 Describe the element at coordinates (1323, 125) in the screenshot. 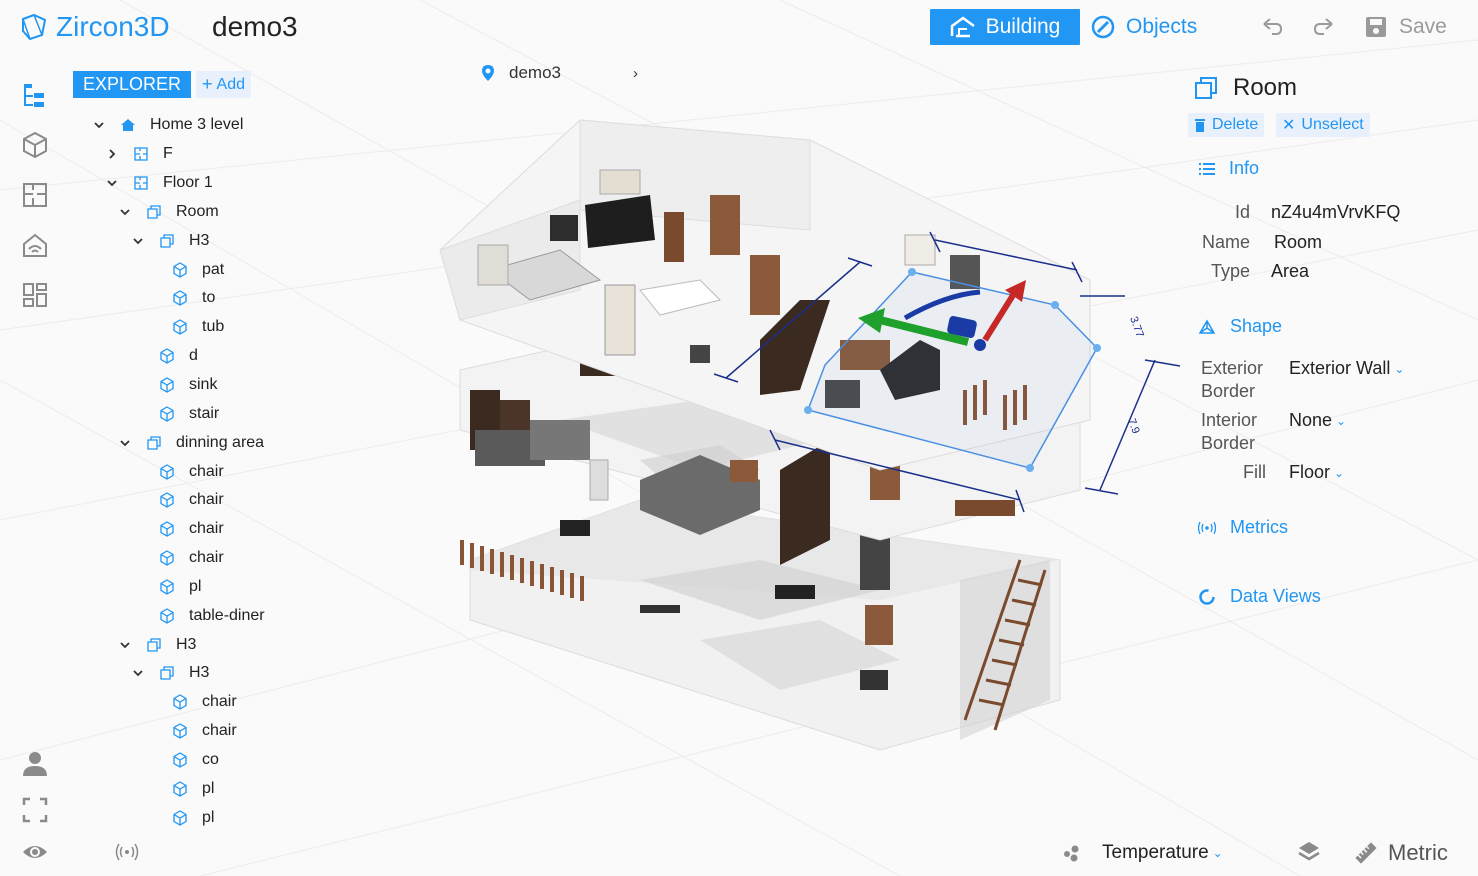

I see `unselect-button: ✕ Unselect` at that location.